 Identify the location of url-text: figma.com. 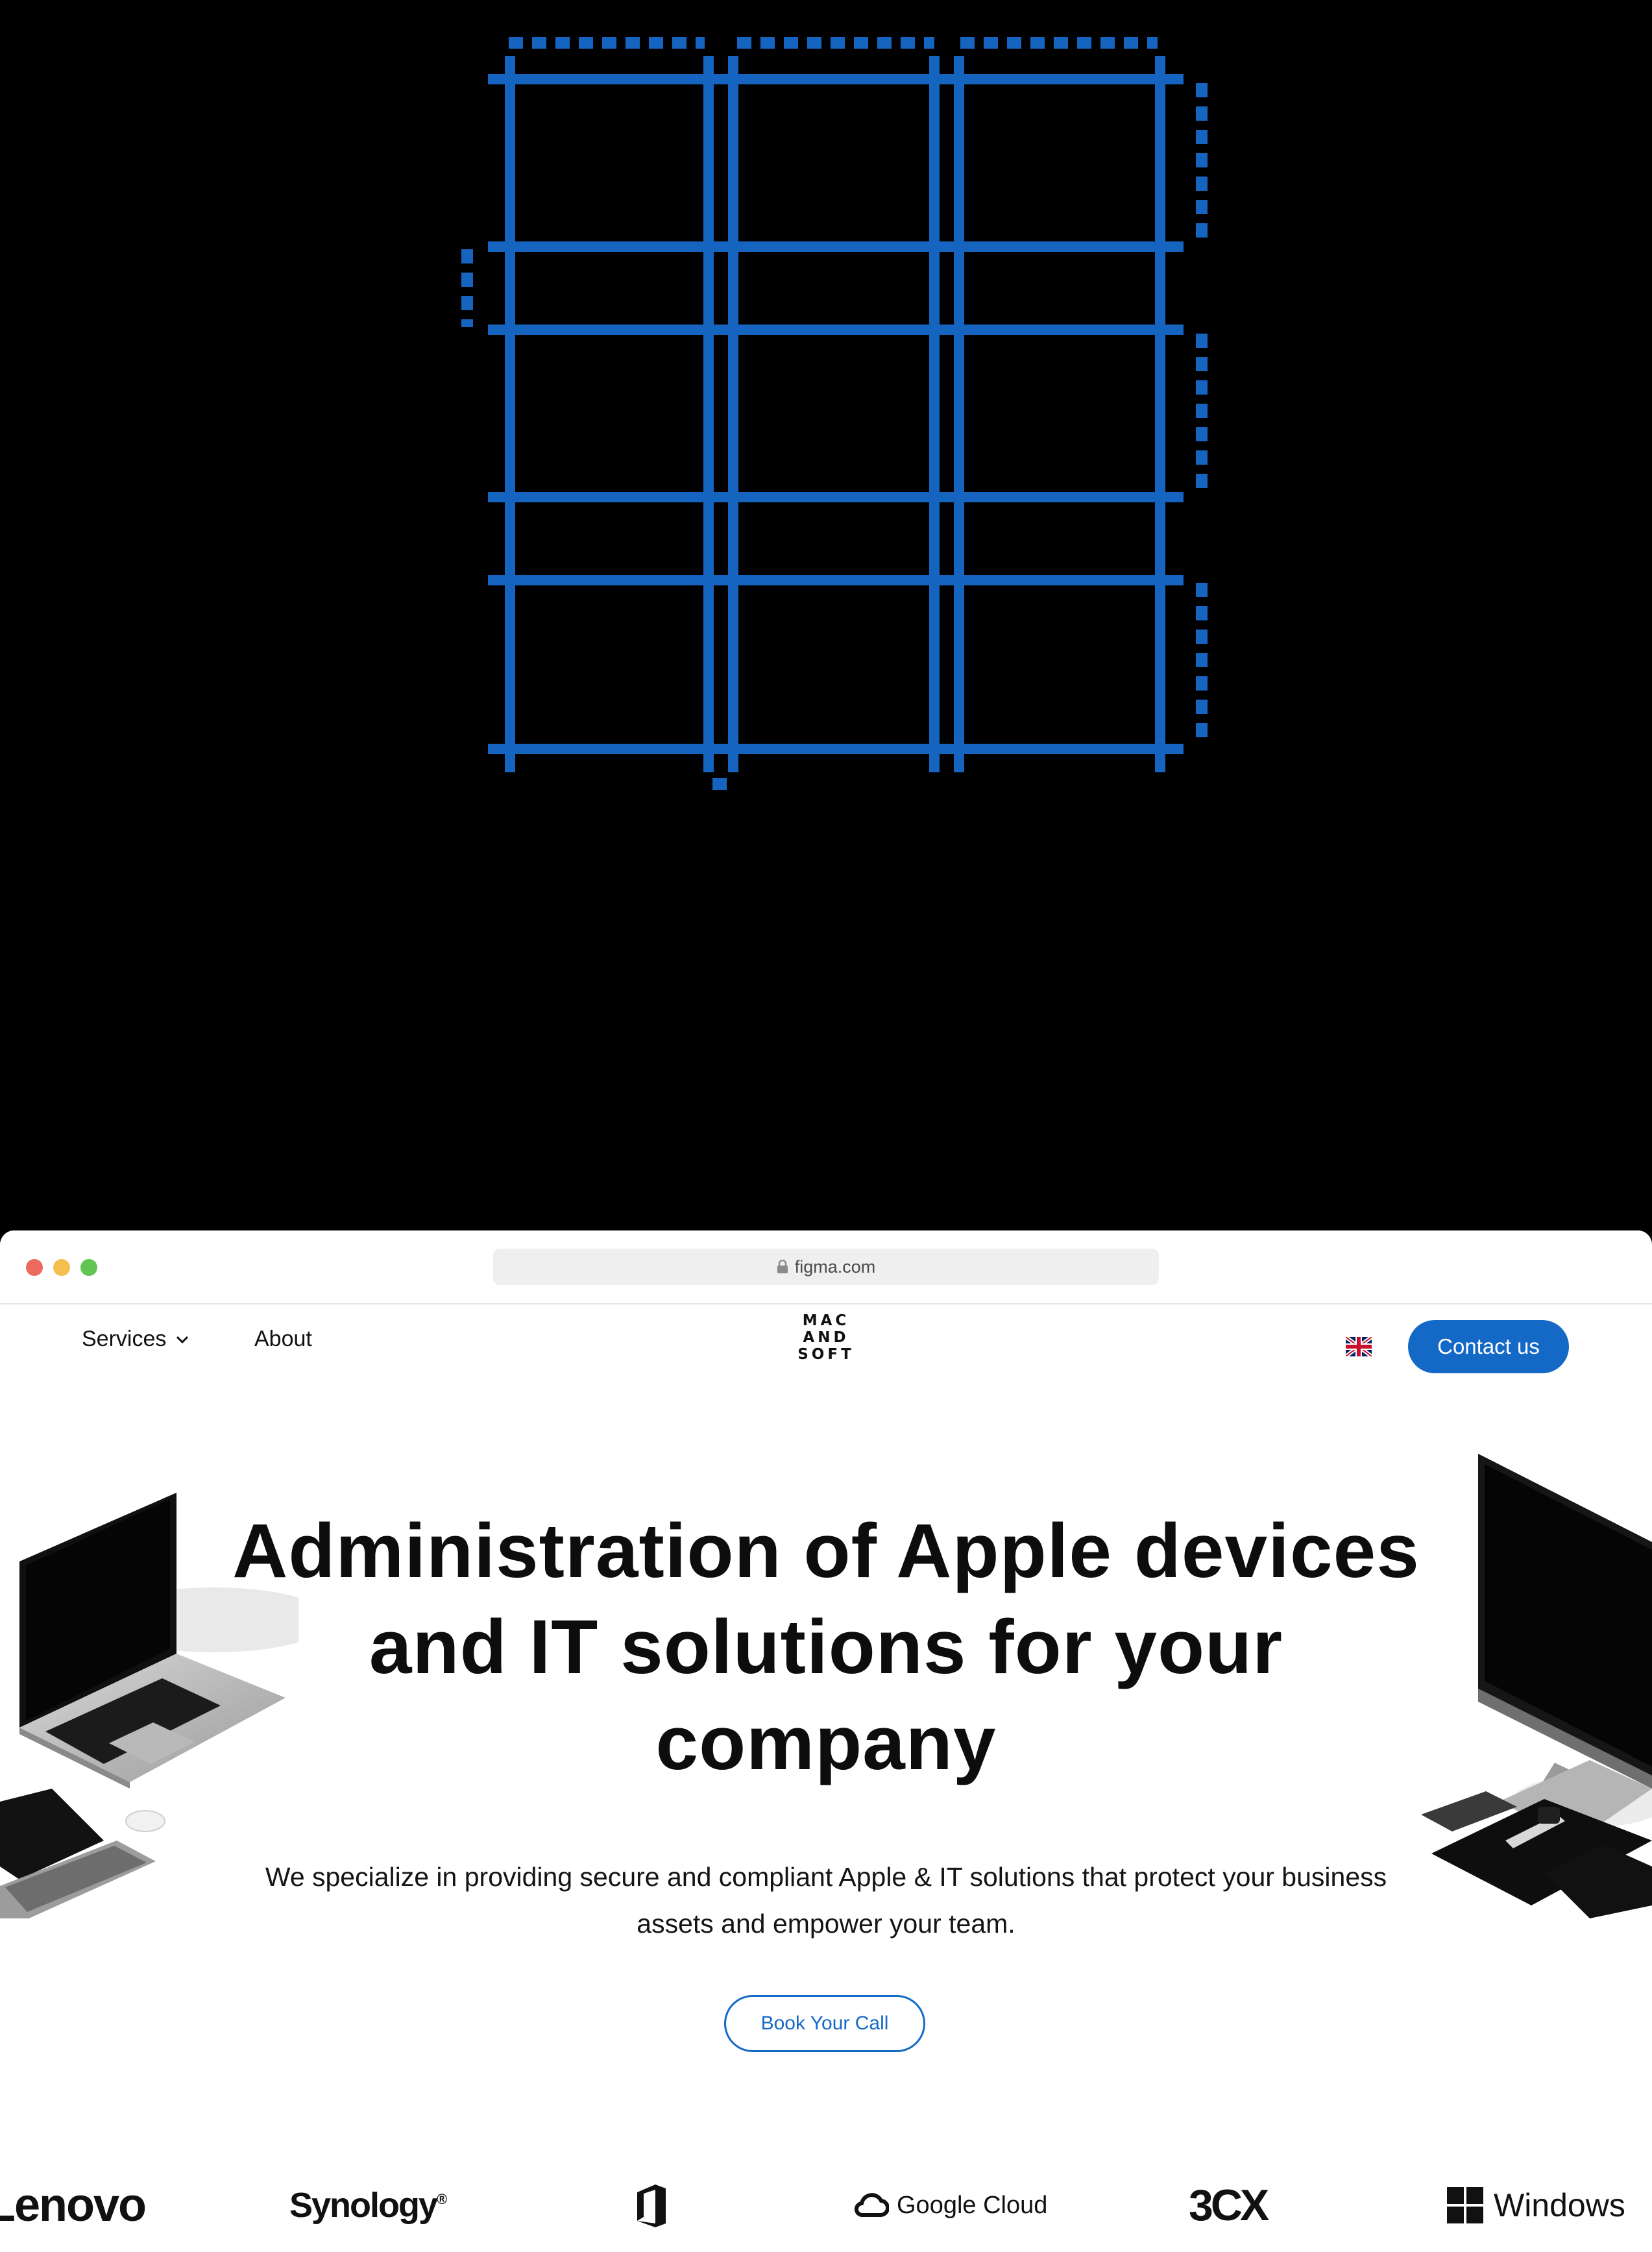
(835, 1266).